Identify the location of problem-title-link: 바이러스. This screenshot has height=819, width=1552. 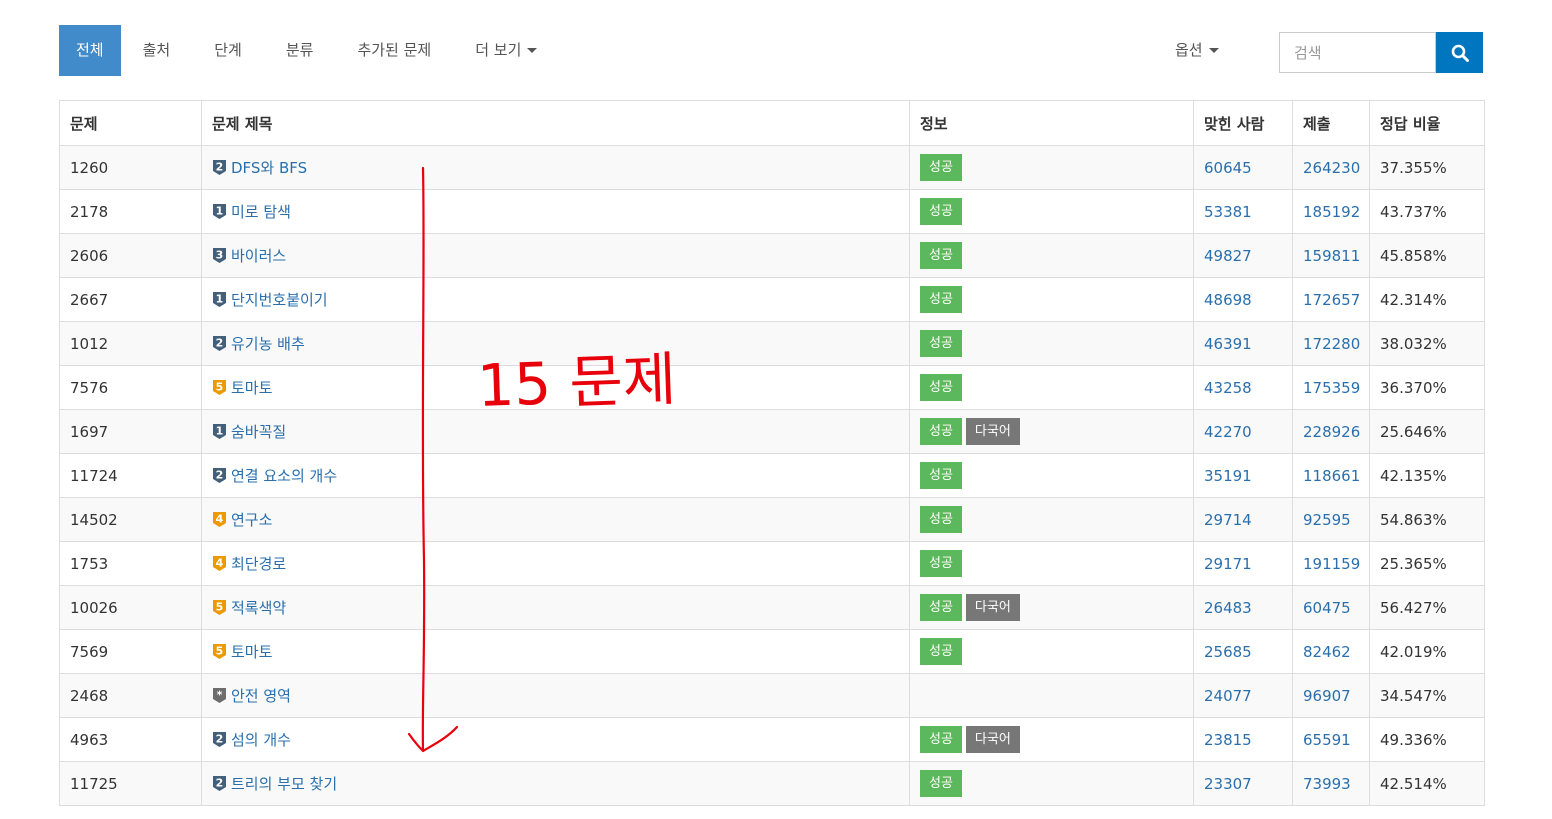
(258, 256).